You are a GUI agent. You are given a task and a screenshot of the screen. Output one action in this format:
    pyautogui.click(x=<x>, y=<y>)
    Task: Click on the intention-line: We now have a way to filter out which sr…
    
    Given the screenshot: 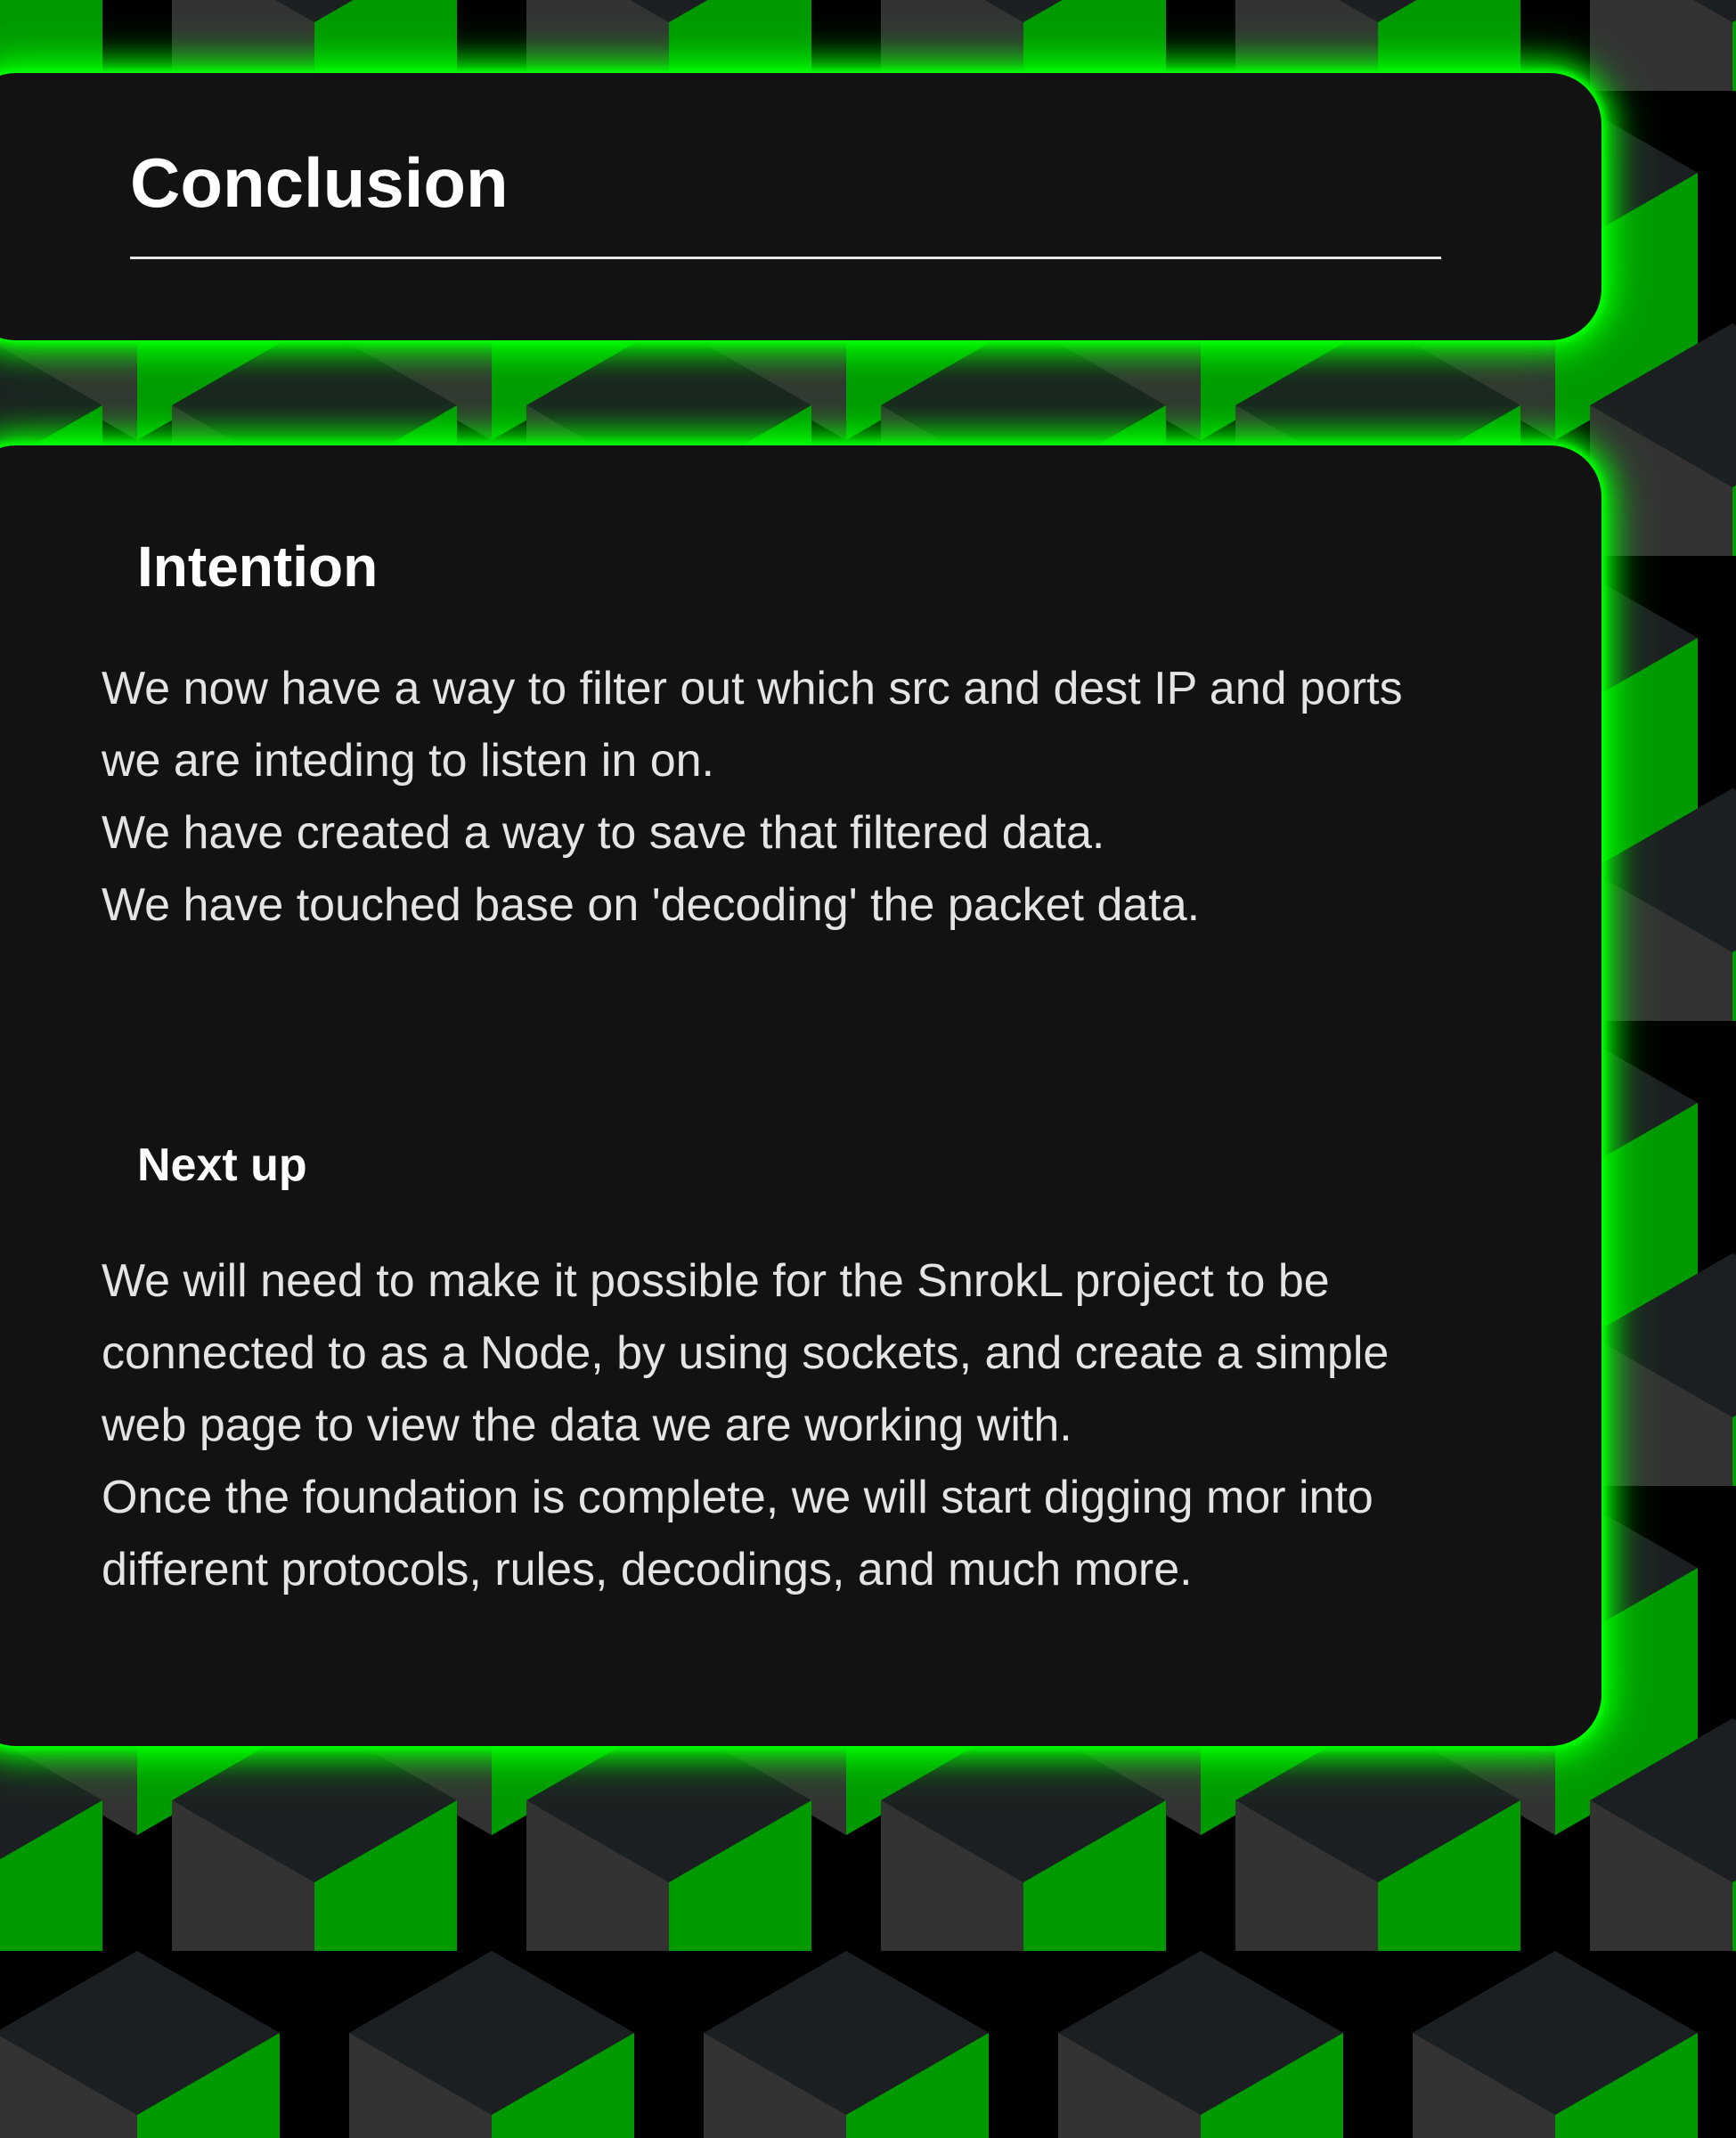 What is the action you would take?
    pyautogui.click(x=753, y=688)
    